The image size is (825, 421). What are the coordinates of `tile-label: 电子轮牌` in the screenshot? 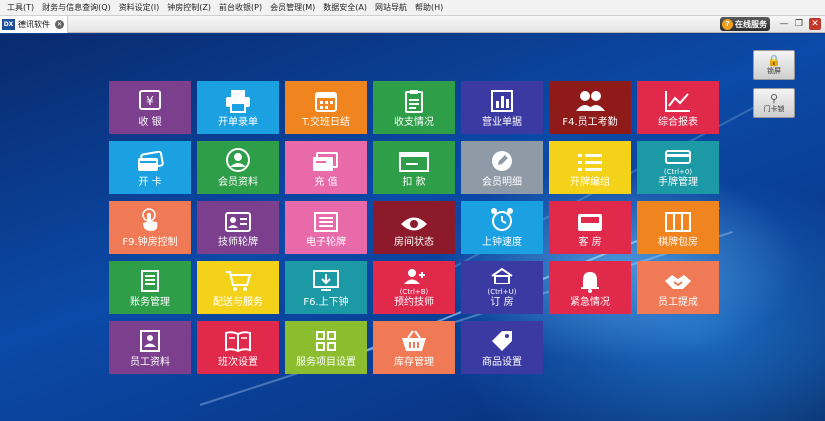 It's located at (326, 242).